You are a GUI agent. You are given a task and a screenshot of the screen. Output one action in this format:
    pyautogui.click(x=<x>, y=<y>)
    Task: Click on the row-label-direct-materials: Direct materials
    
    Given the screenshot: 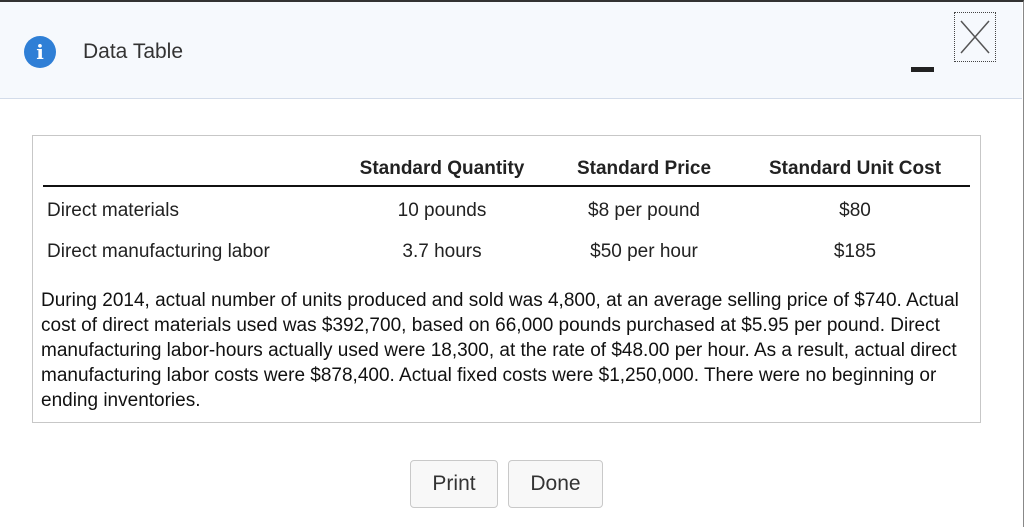 What is the action you would take?
    pyautogui.click(x=113, y=210)
    